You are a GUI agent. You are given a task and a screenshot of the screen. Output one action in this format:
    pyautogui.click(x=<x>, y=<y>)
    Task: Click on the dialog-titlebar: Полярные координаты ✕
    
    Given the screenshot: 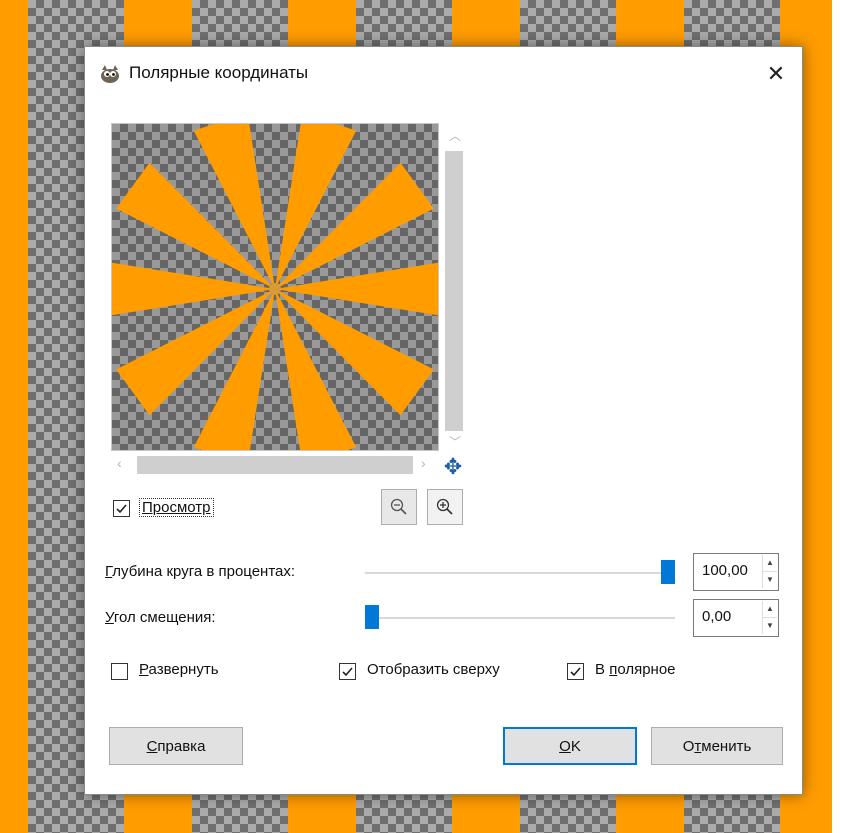 What is the action you would take?
    pyautogui.click(x=443, y=74)
    